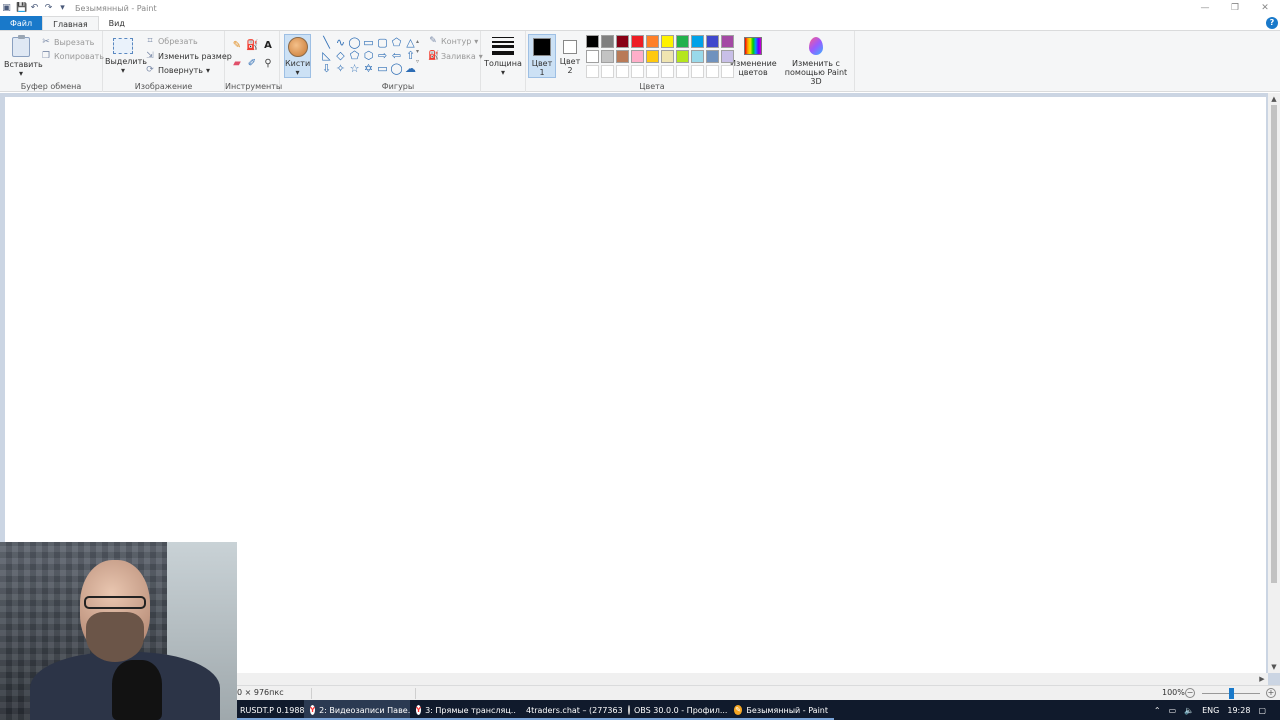 The image size is (1280, 720). I want to click on zoom-slider-thumb, so click(1231, 693).